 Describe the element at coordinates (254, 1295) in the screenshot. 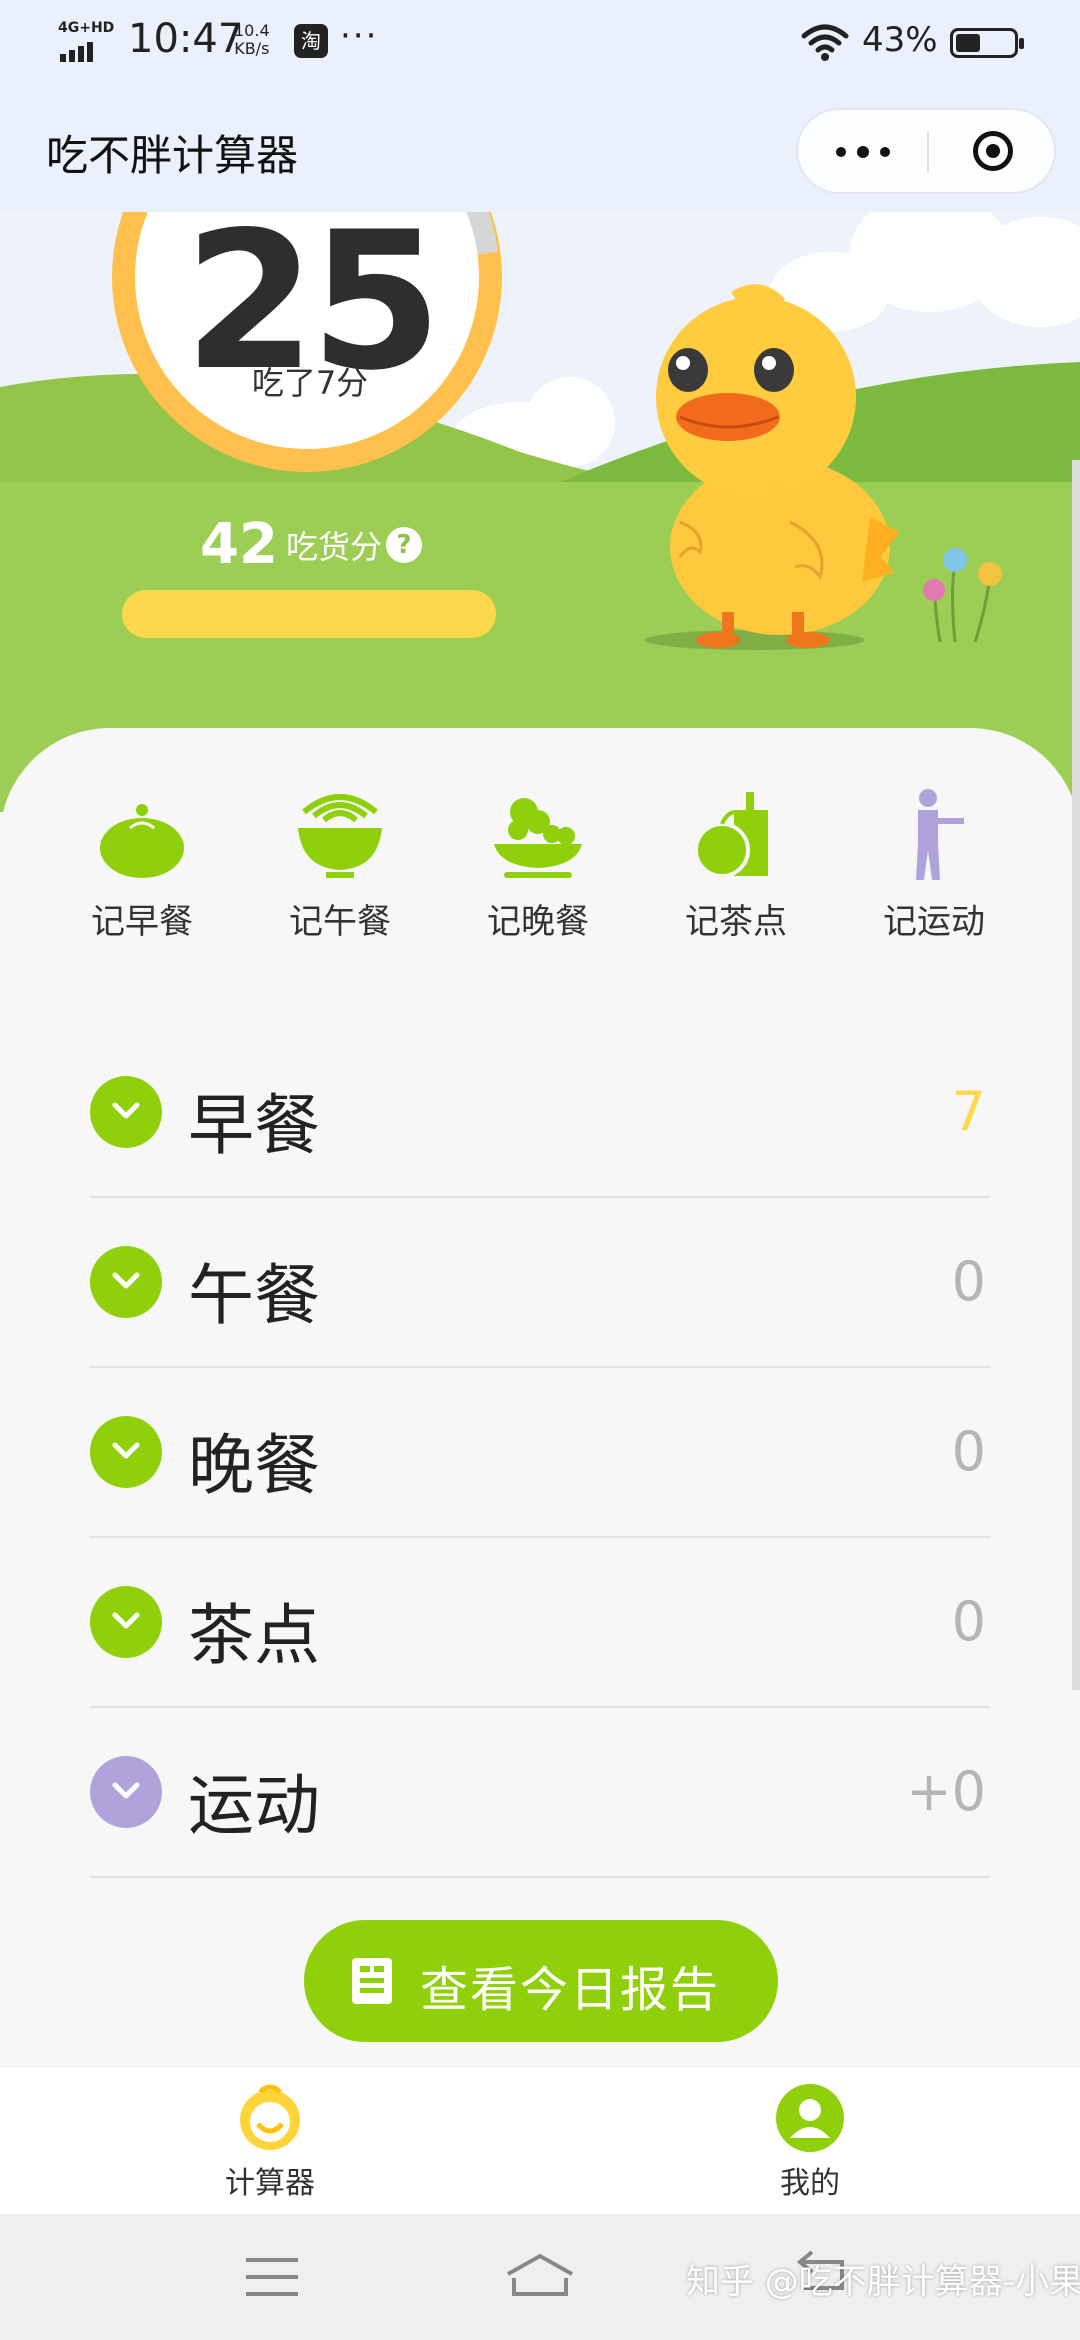

I see `meal-name: 午餐` at that location.